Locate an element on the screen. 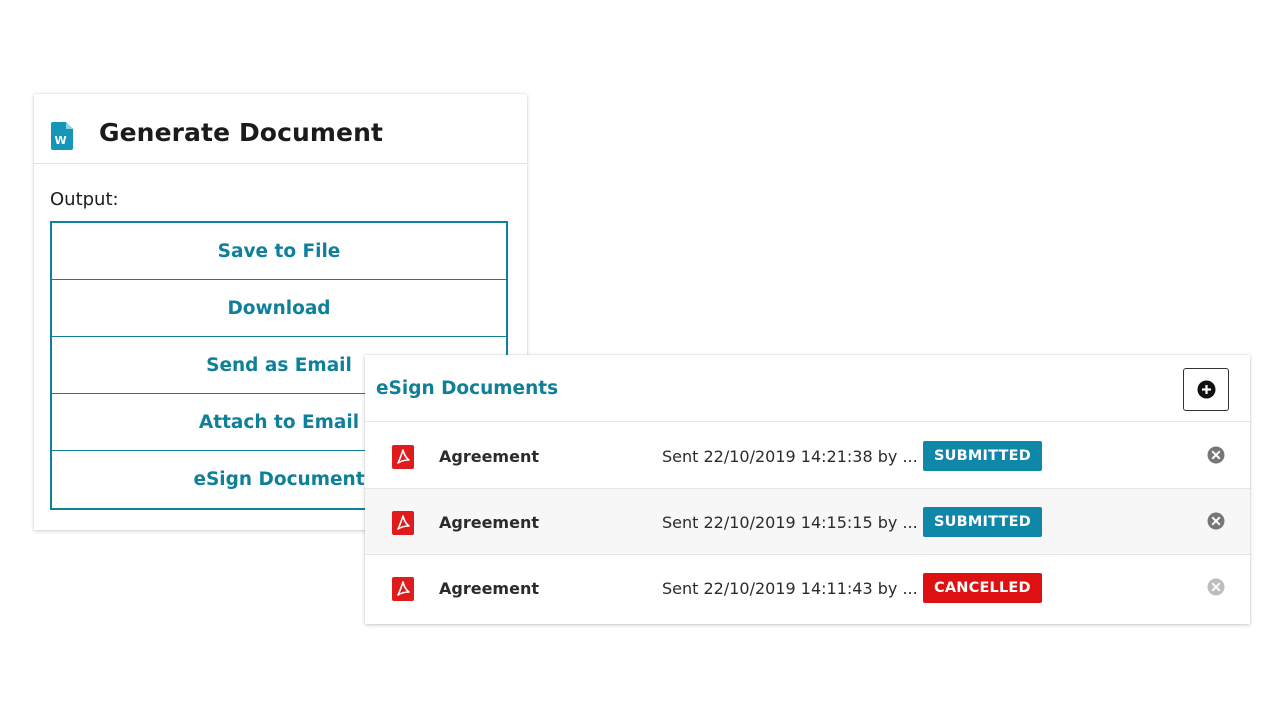 The image size is (1280, 720). esign-documents-header: eSign Documents is located at coordinates (807, 388).